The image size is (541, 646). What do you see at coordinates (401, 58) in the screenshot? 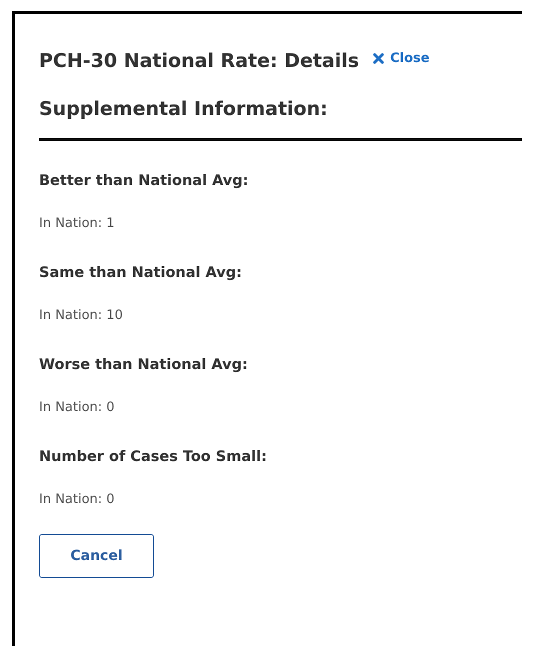
I see `close-link: Close` at bounding box center [401, 58].